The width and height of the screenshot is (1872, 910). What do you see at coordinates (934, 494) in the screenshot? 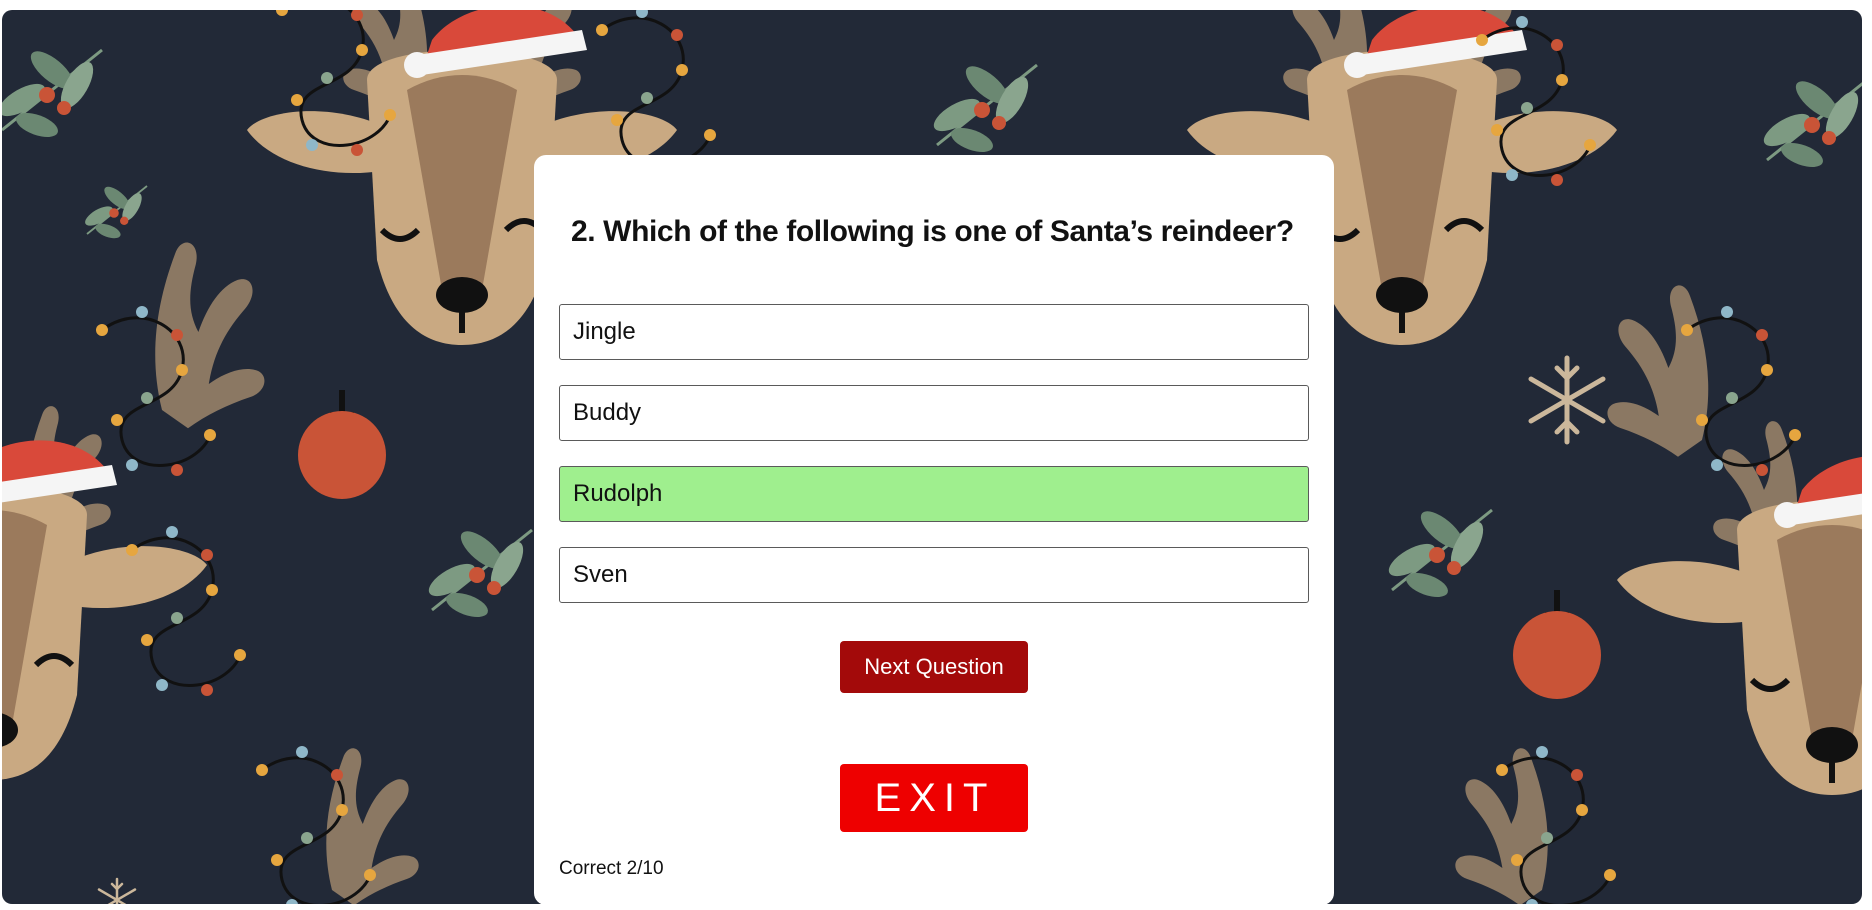
I see `answer-option-correct: Rudolph` at bounding box center [934, 494].